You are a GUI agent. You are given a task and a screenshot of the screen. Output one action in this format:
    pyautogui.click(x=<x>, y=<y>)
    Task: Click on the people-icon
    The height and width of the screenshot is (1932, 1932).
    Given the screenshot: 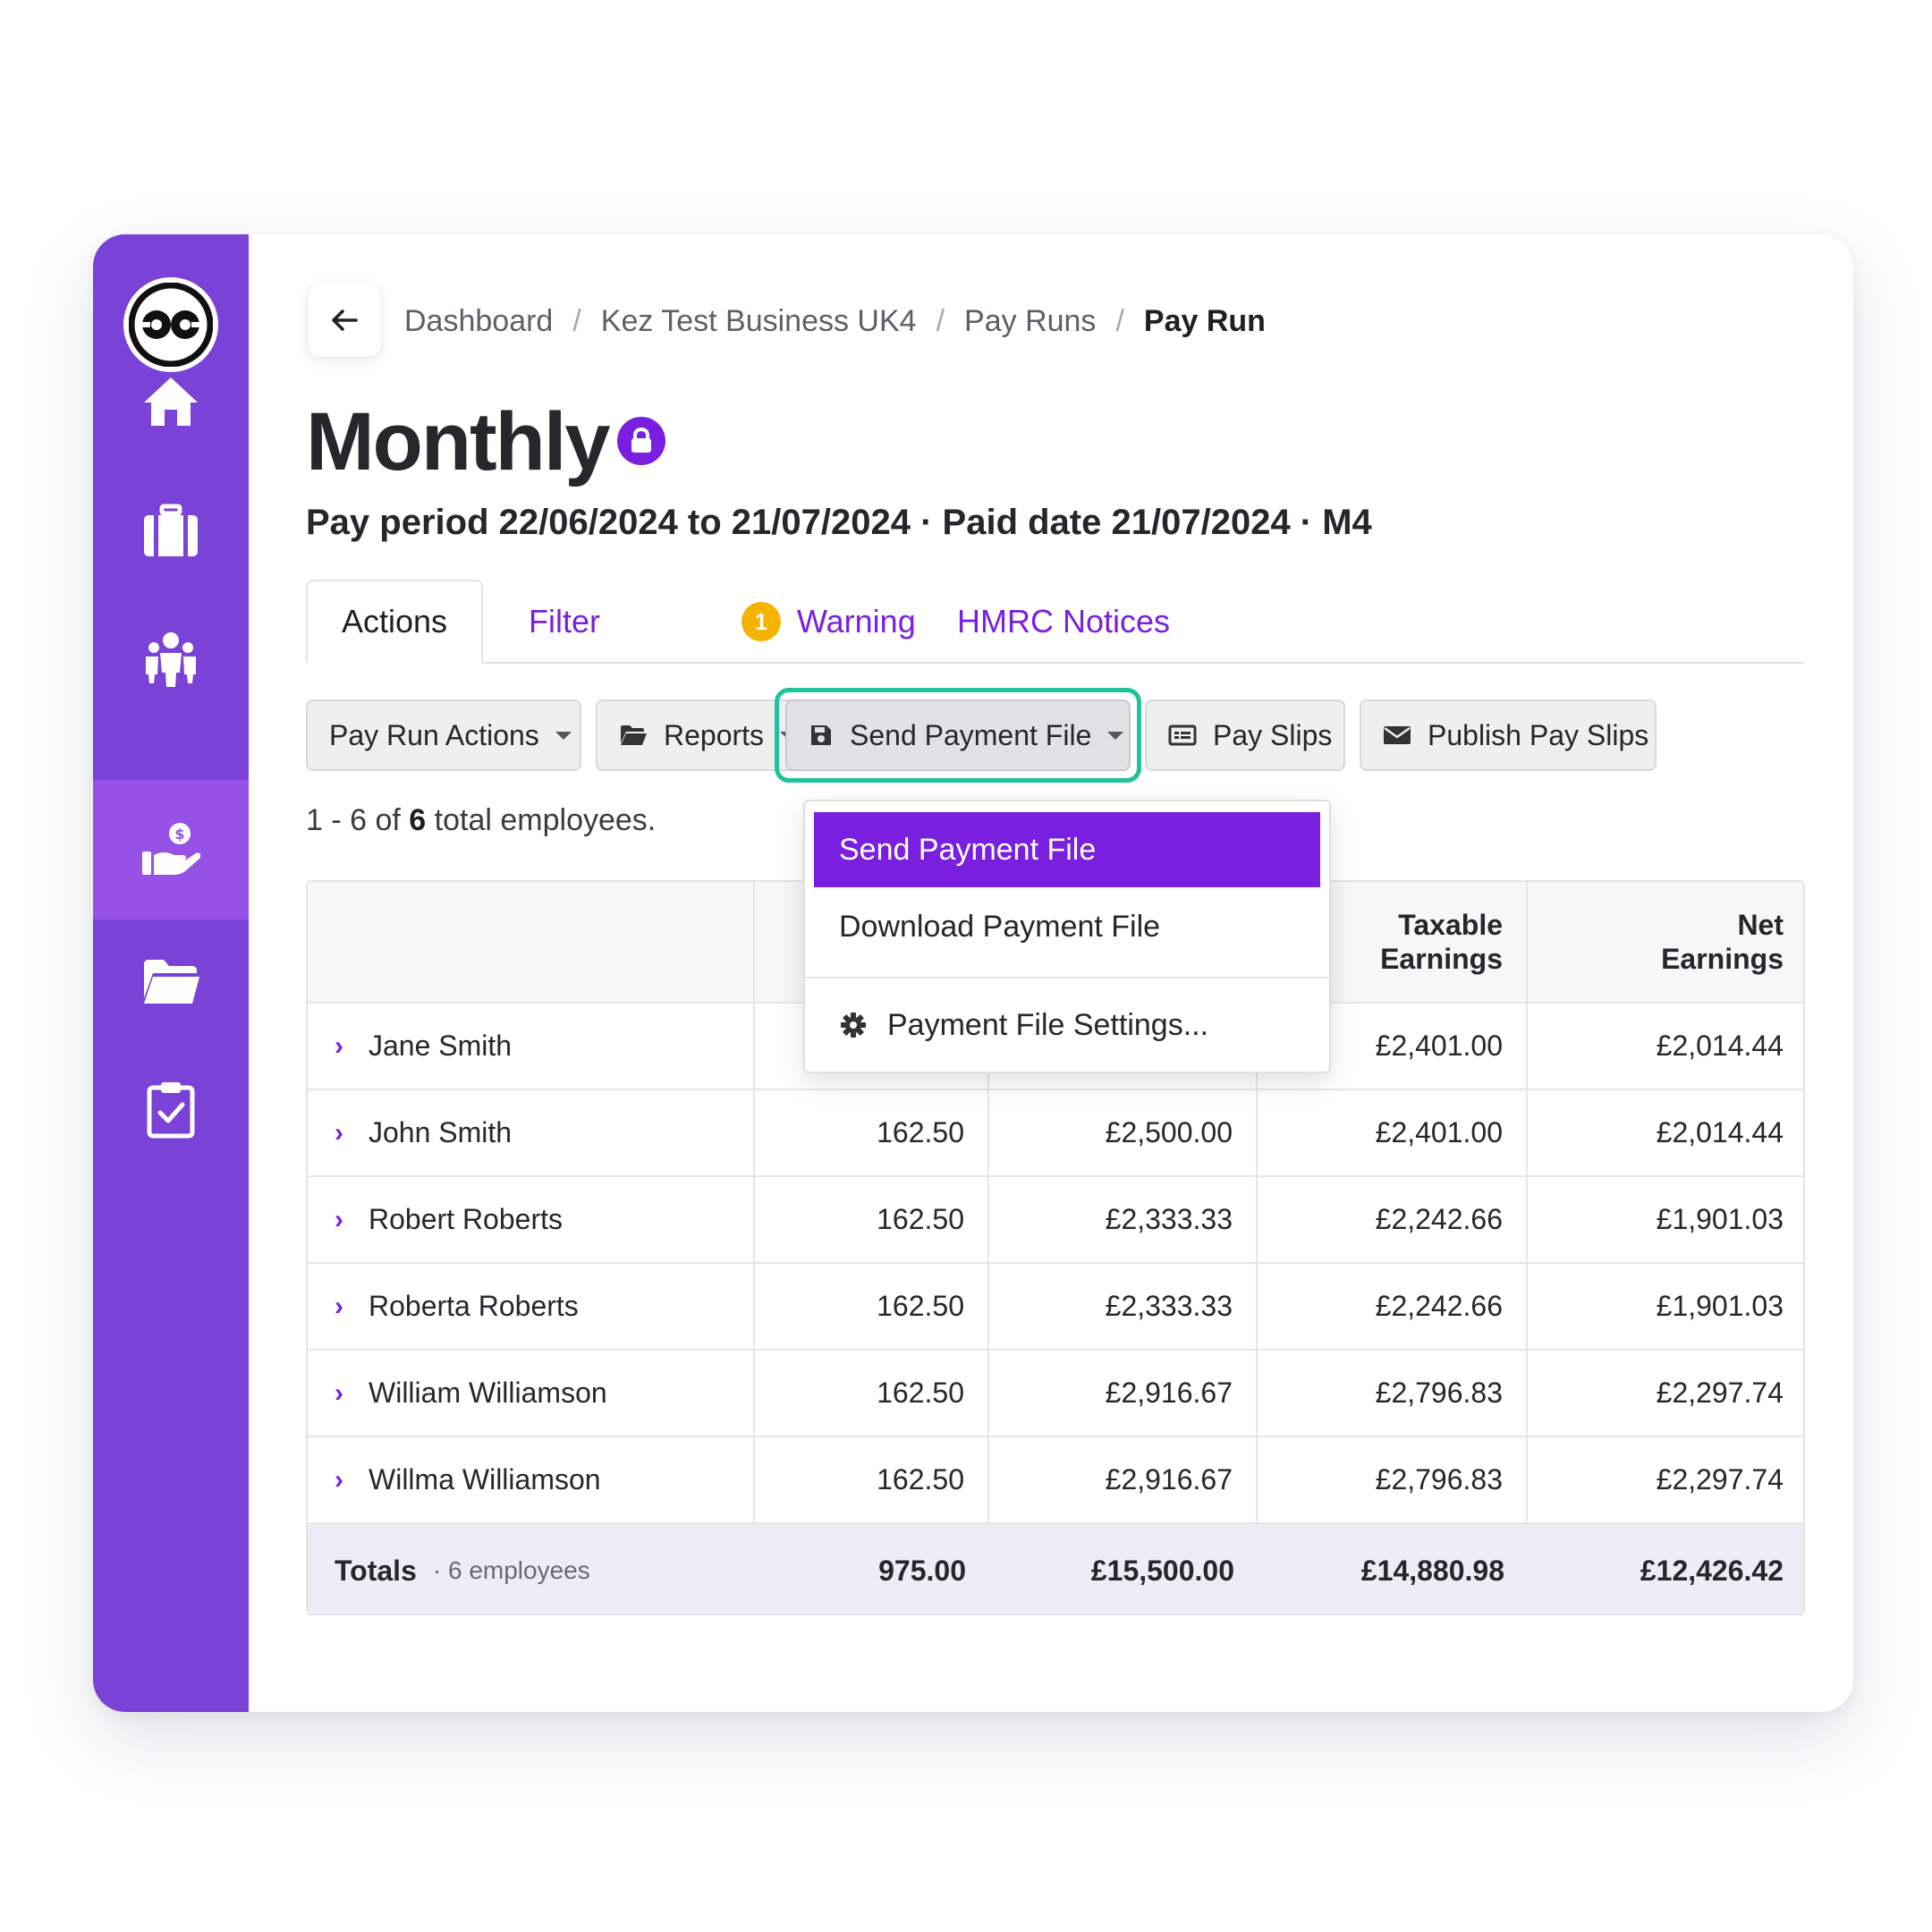 What is the action you would take?
    pyautogui.click(x=171, y=659)
    